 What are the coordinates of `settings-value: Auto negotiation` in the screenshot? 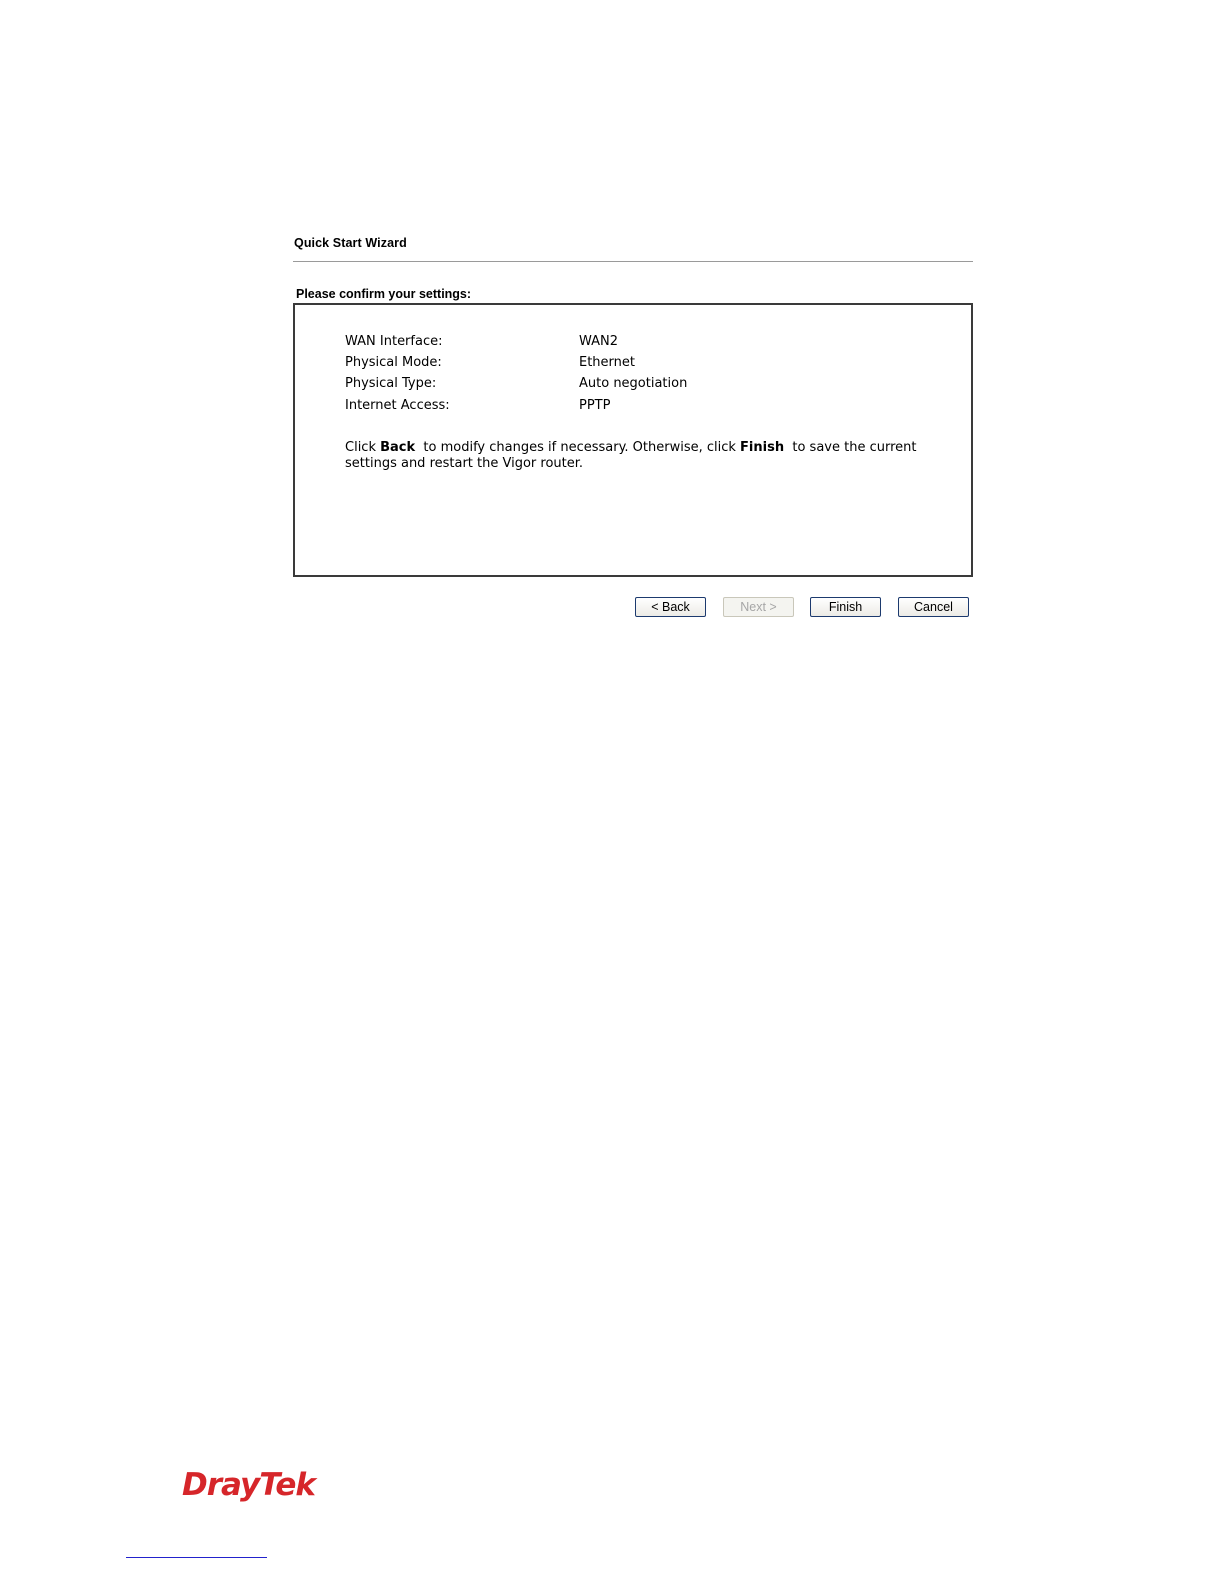 It's located at (633, 383).